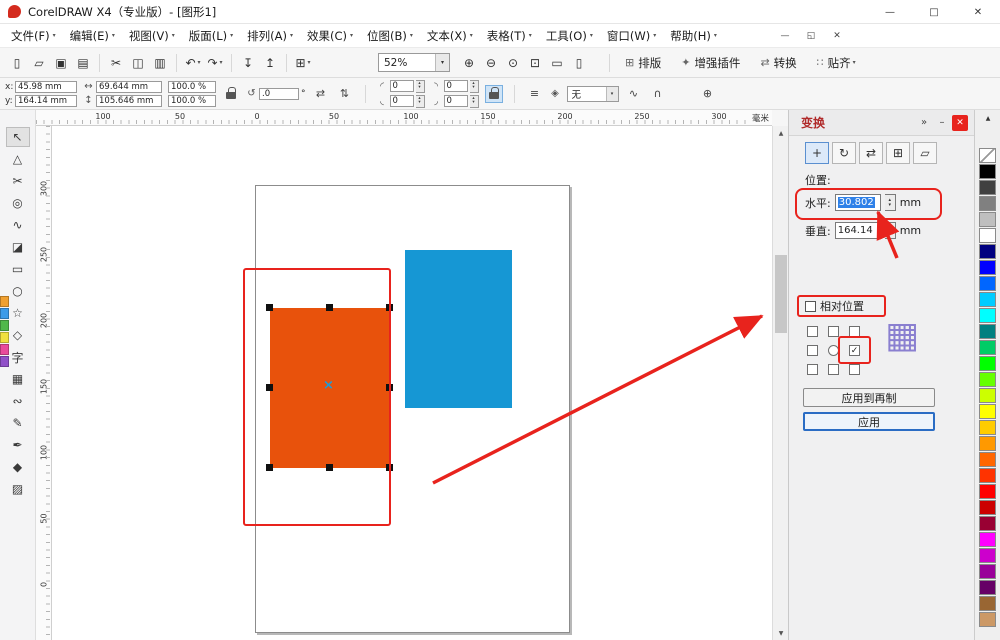  What do you see at coordinates (18, 203) in the screenshot?
I see `zoom-tool: ◎` at bounding box center [18, 203].